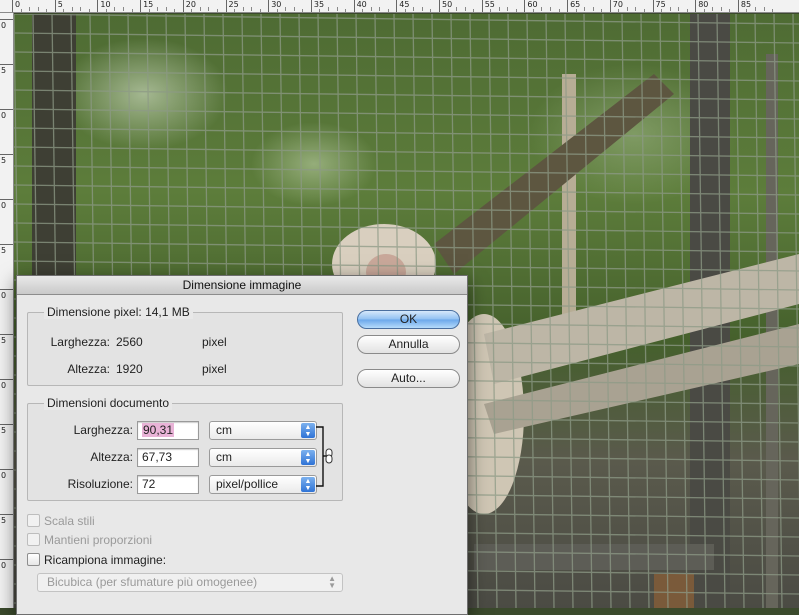  Describe the element at coordinates (168, 430) in the screenshot. I see `doc-width-field: 90,31` at that location.